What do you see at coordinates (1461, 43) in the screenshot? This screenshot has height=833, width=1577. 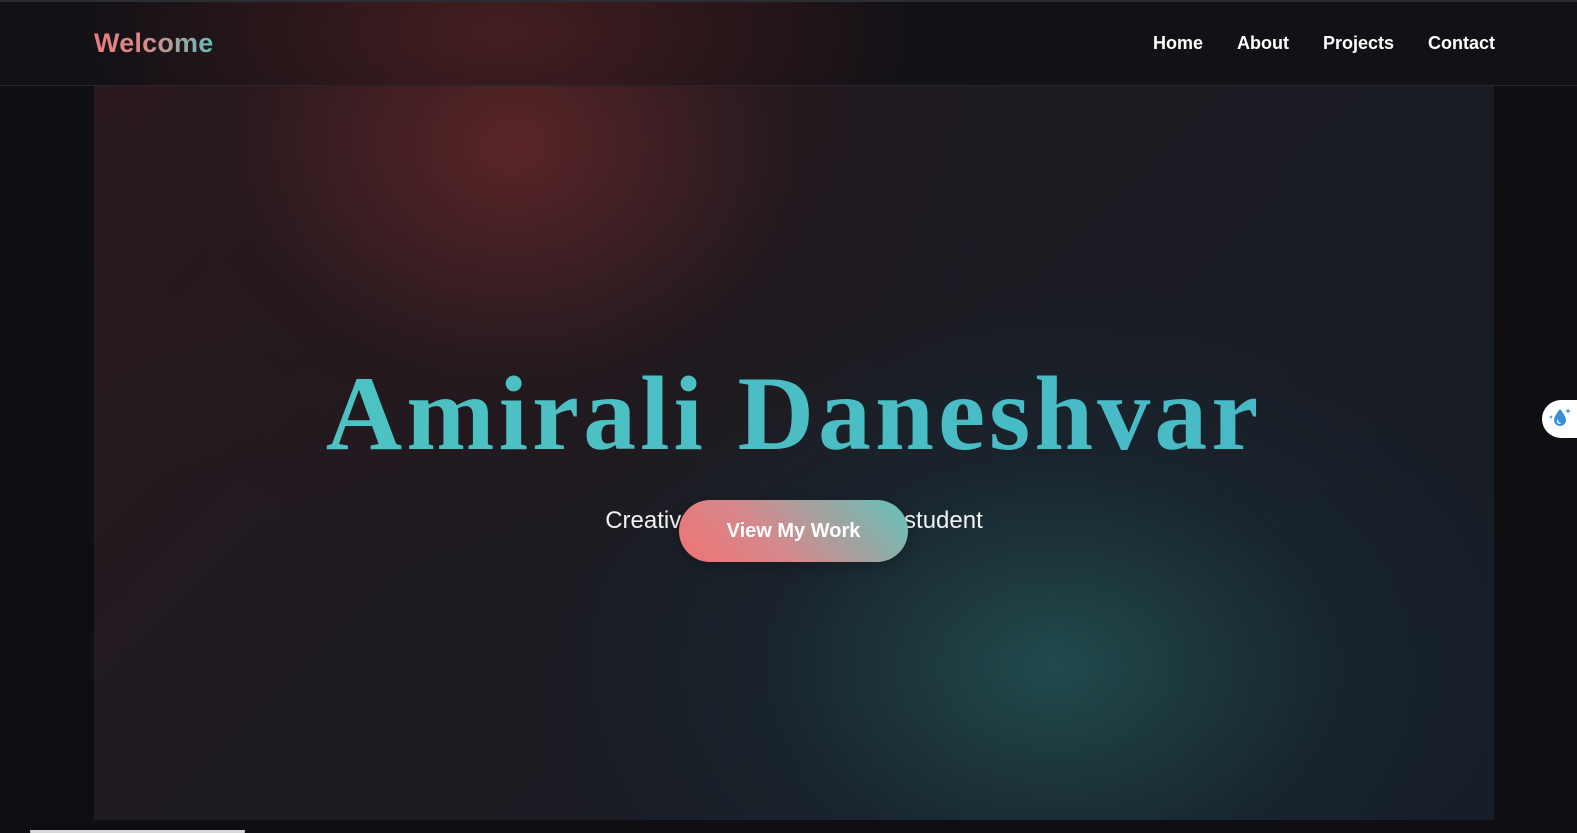 I see `nav-link-contact: Contact` at bounding box center [1461, 43].